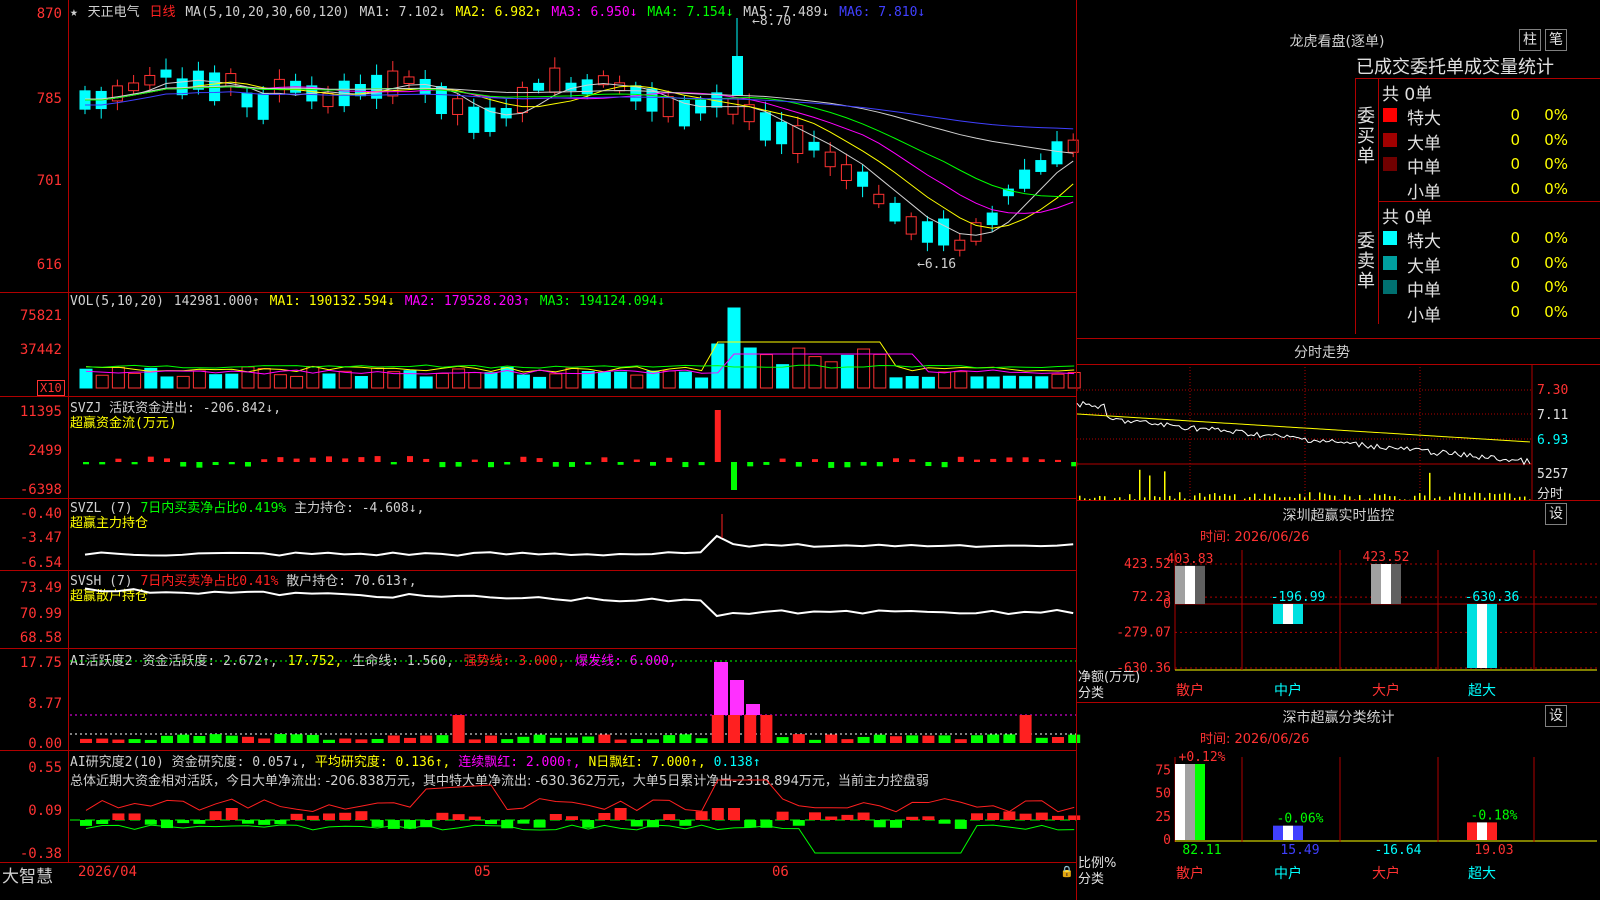 Image resolution: width=1600 pixels, height=900 pixels. I want to click on svzj-chart, so click(539, 447).